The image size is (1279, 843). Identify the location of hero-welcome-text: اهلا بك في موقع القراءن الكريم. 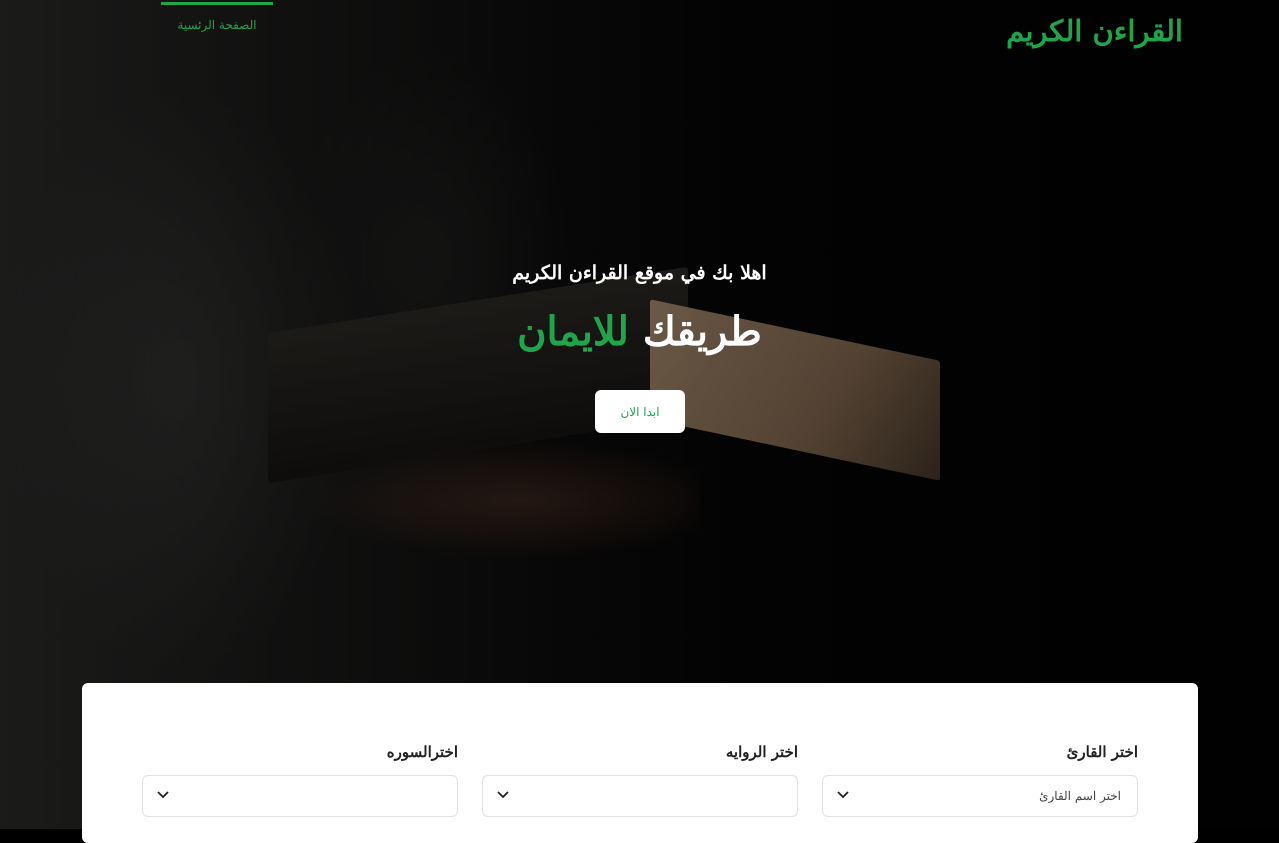
(639, 273).